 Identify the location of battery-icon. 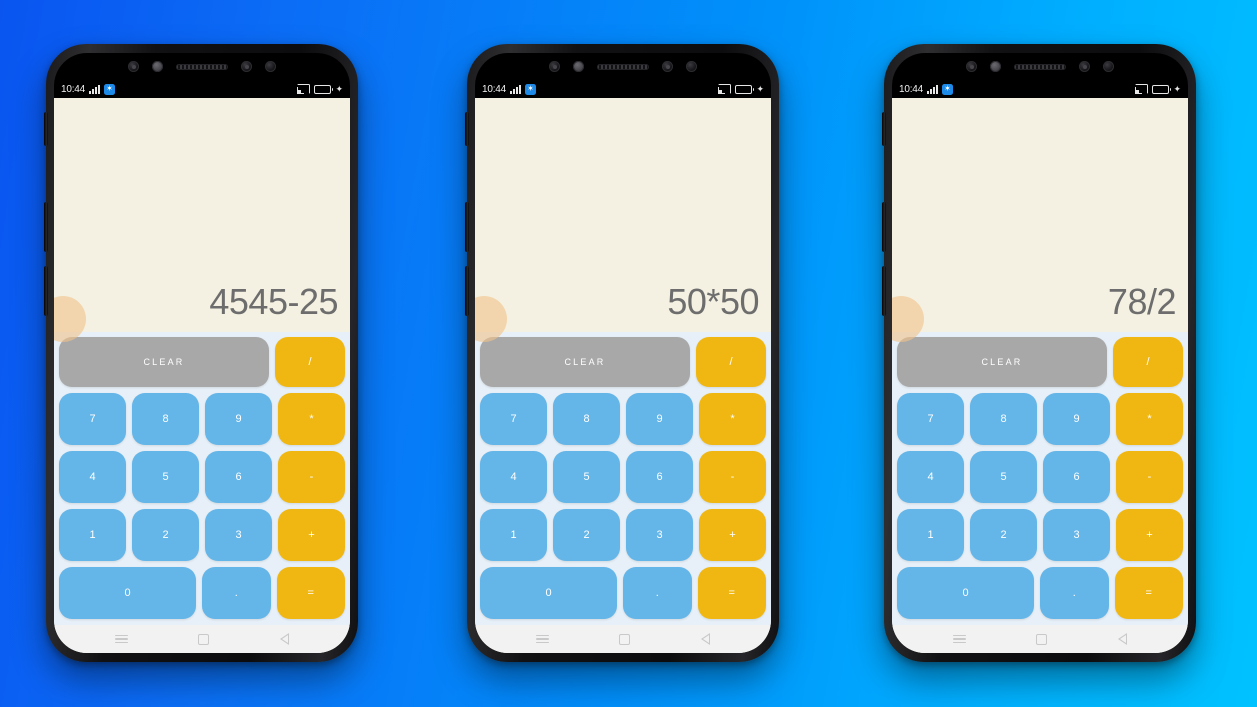
(1162, 89).